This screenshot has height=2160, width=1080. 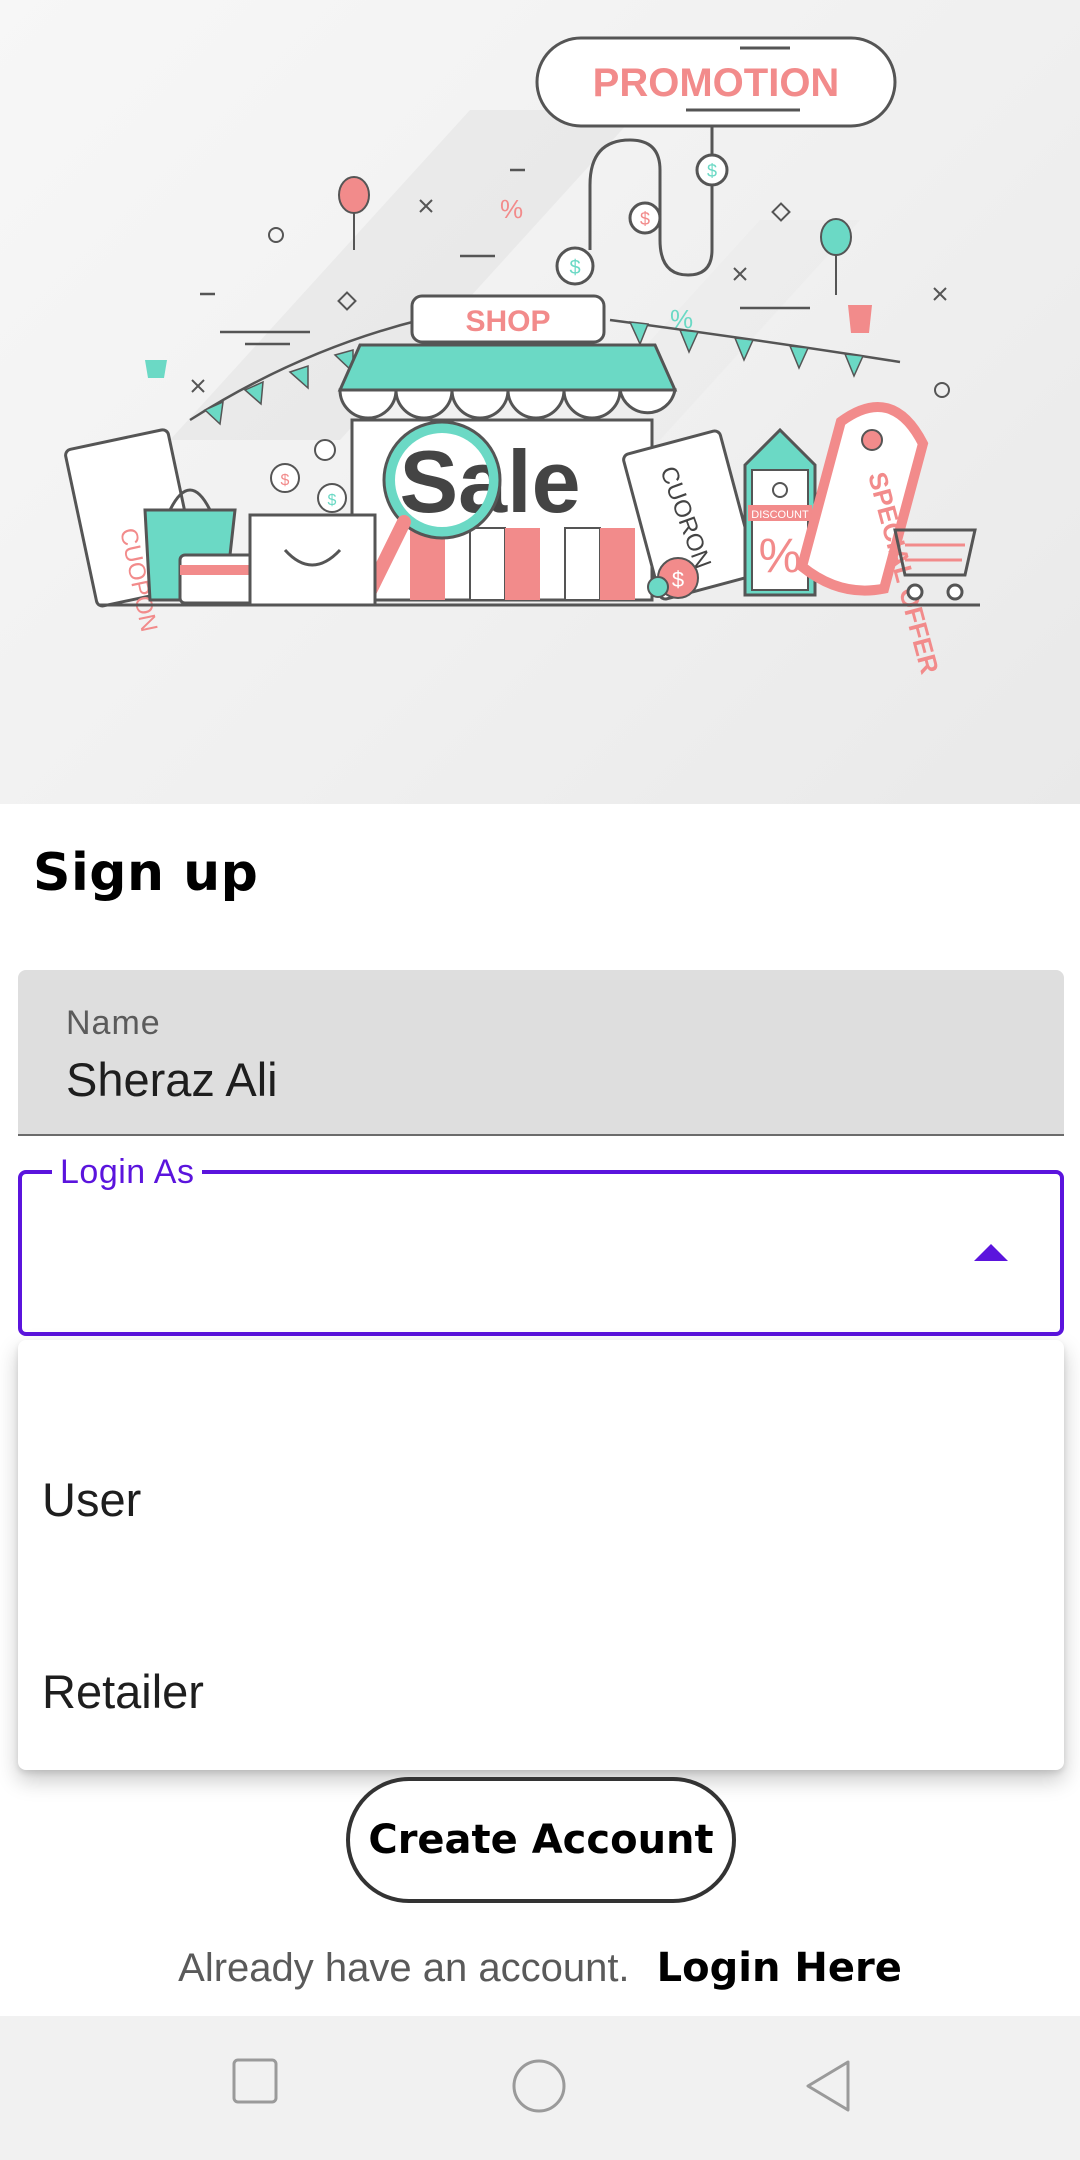 I want to click on already-have-account-text: Already have an account., so click(x=404, y=1968).